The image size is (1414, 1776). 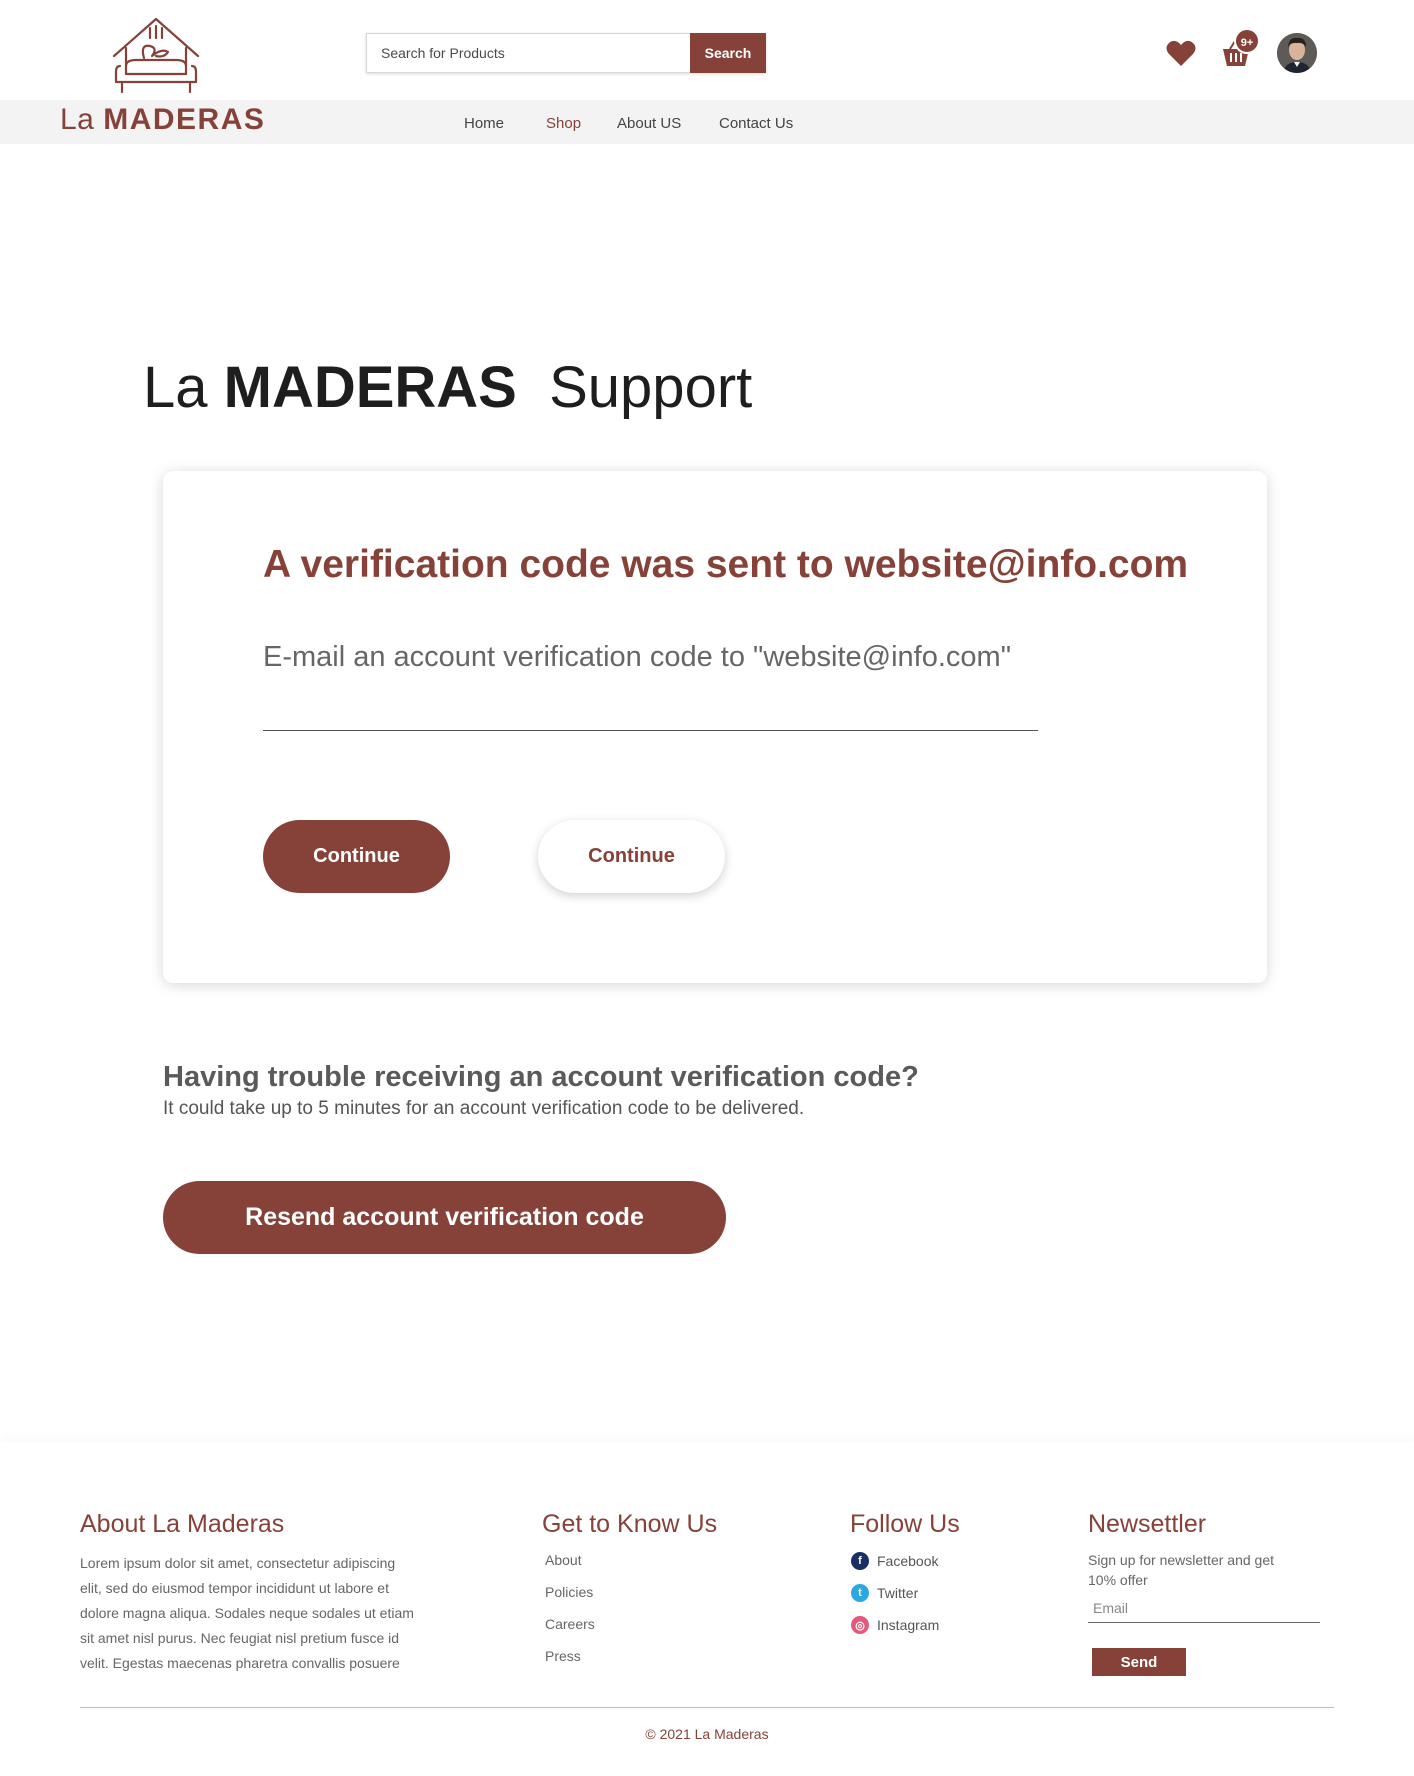 I want to click on footer-link-careers: Careers, so click(x=570, y=1624).